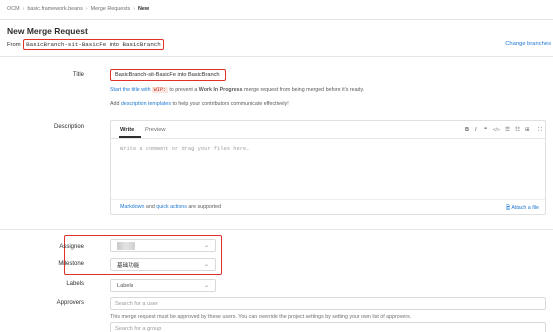 The image size is (553, 332). I want to click on target-branch: BasicBranch, so click(141, 44).